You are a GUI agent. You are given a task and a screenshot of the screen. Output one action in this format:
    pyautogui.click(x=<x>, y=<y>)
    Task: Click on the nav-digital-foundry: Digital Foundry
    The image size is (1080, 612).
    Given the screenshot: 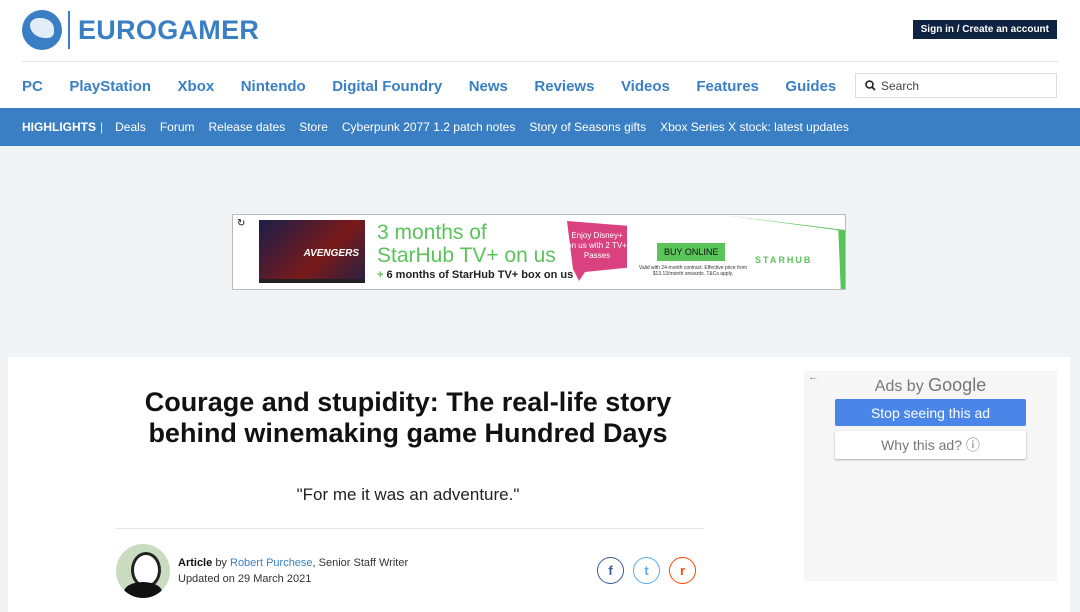 What is the action you would take?
    pyautogui.click(x=387, y=86)
    